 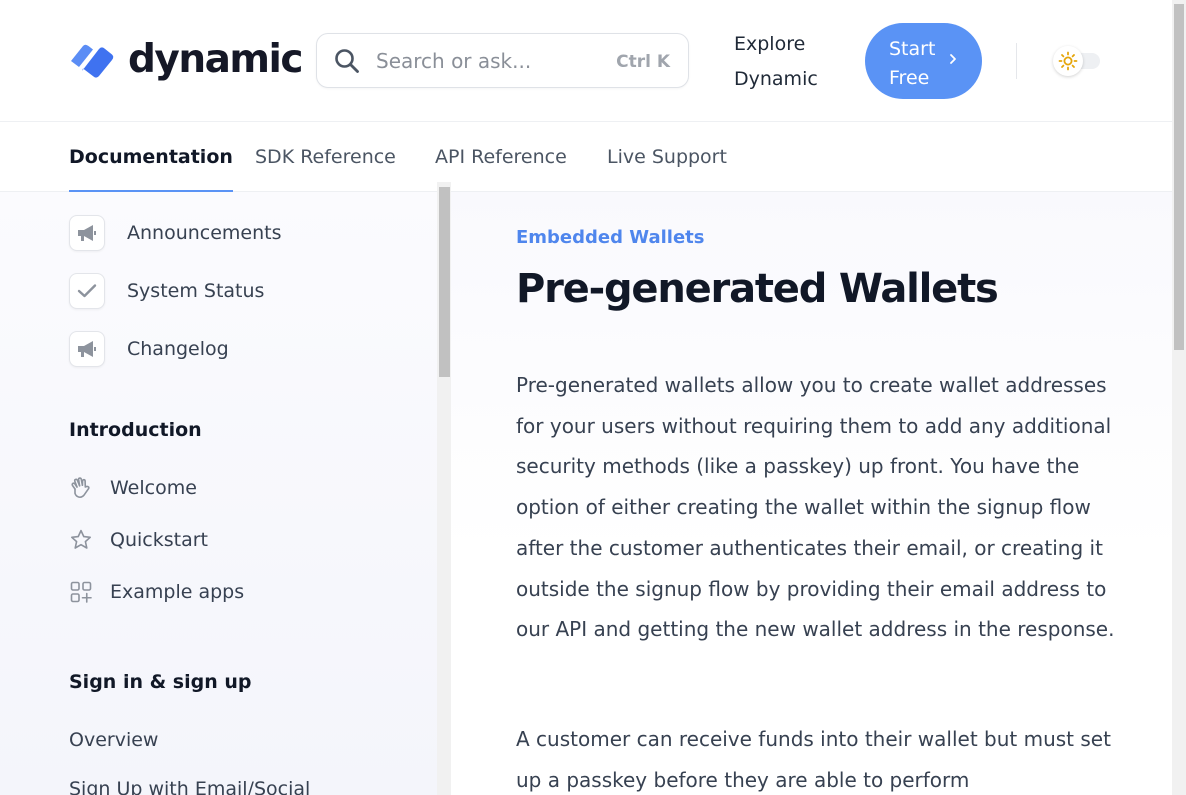 I want to click on dynamic-logo: dynamic, so click(x=186, y=59).